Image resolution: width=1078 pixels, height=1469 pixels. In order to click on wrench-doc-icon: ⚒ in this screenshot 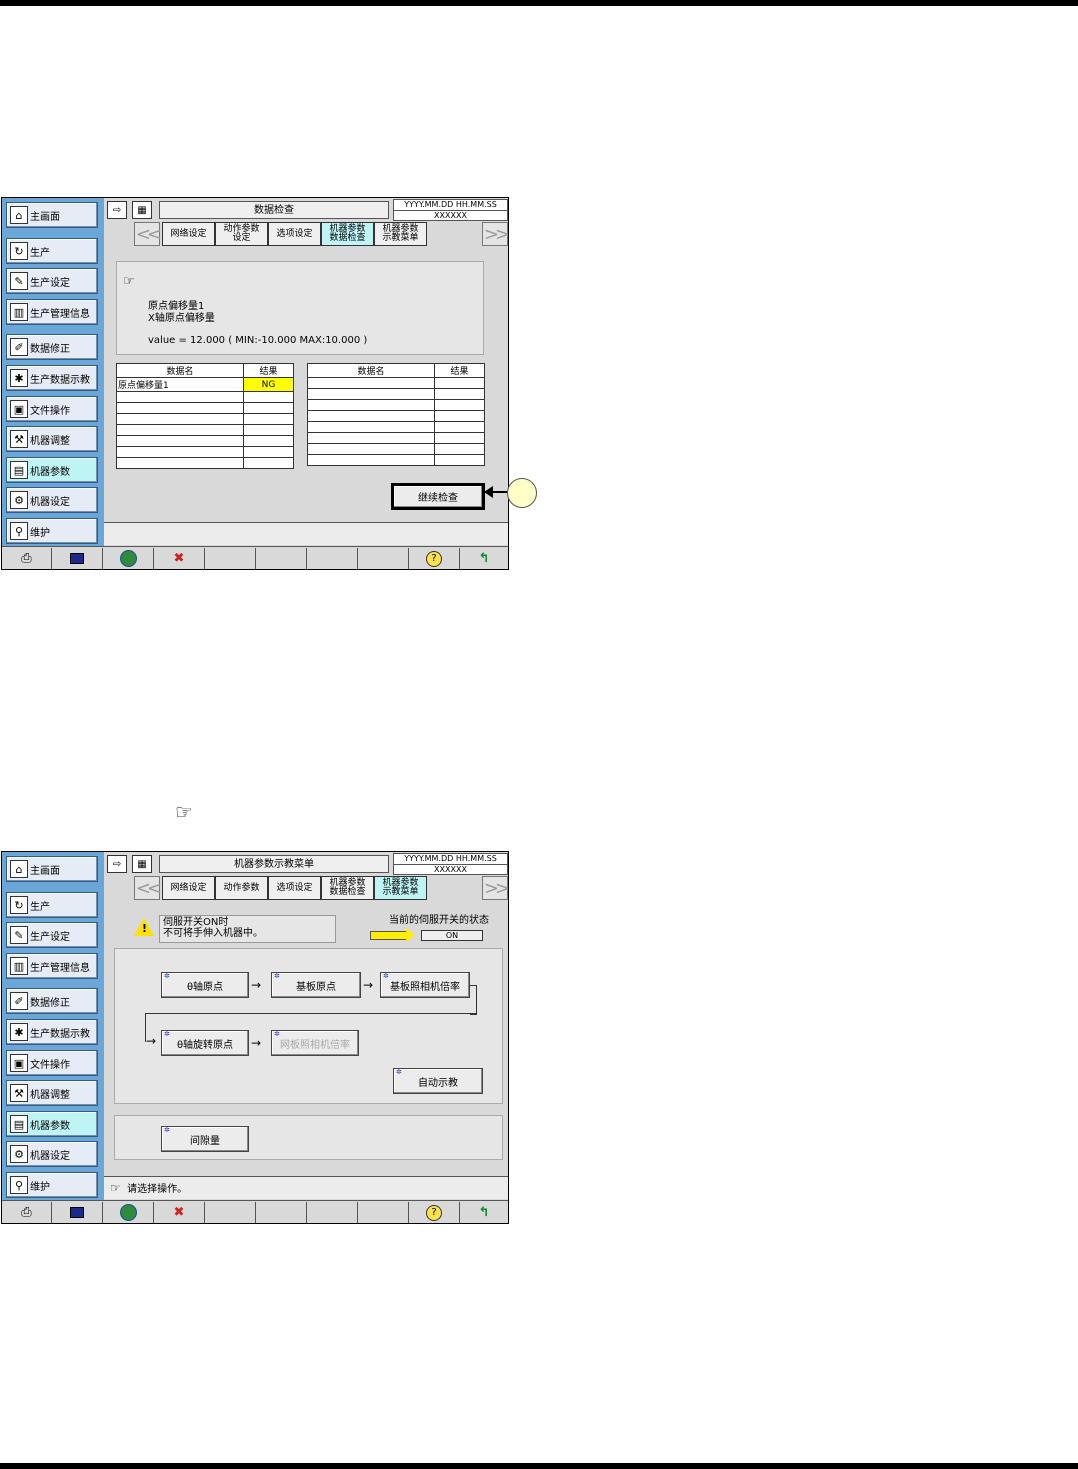, I will do `click(19, 439)`.